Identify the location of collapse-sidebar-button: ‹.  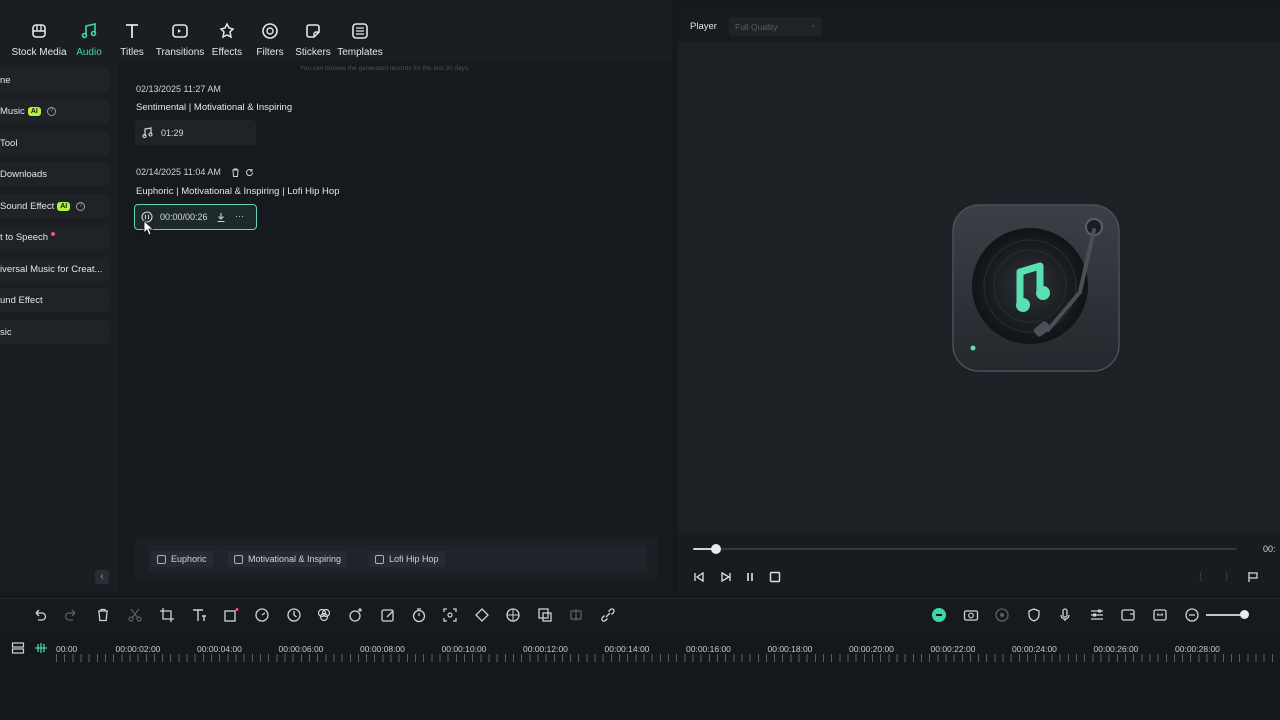
(102, 577).